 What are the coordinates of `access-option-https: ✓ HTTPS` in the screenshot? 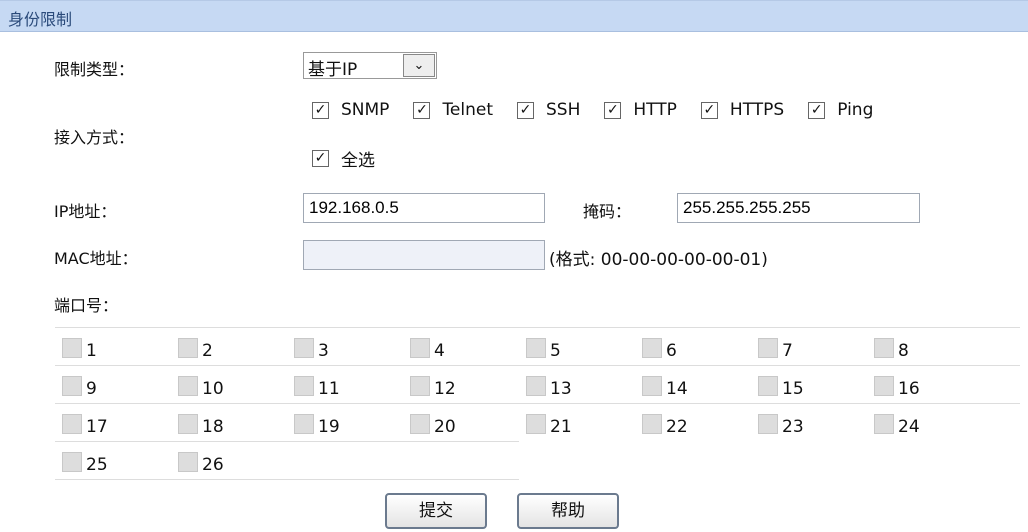 It's located at (742, 110).